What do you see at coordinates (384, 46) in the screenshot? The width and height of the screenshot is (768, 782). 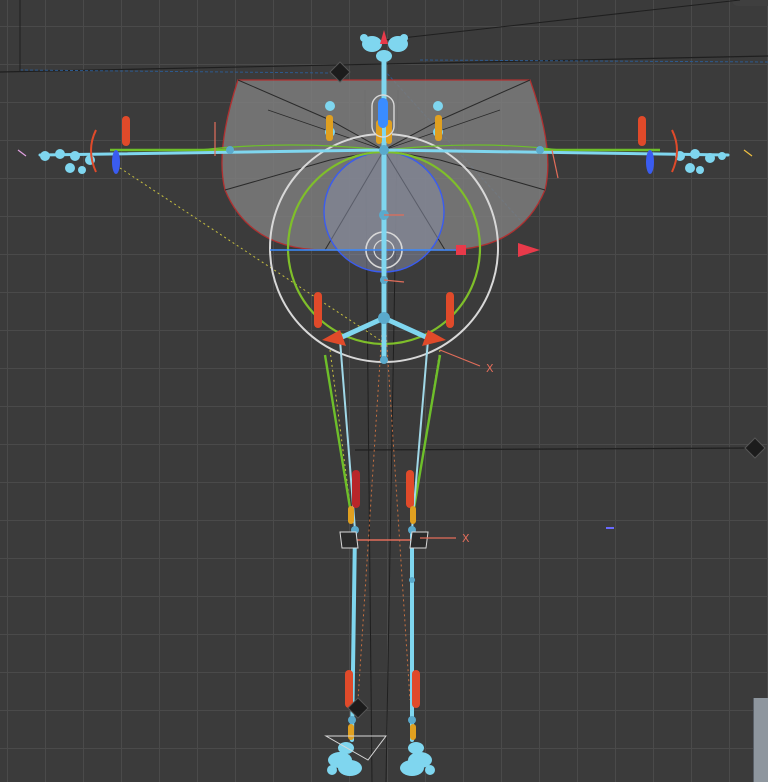 I see `head-cluster` at bounding box center [384, 46].